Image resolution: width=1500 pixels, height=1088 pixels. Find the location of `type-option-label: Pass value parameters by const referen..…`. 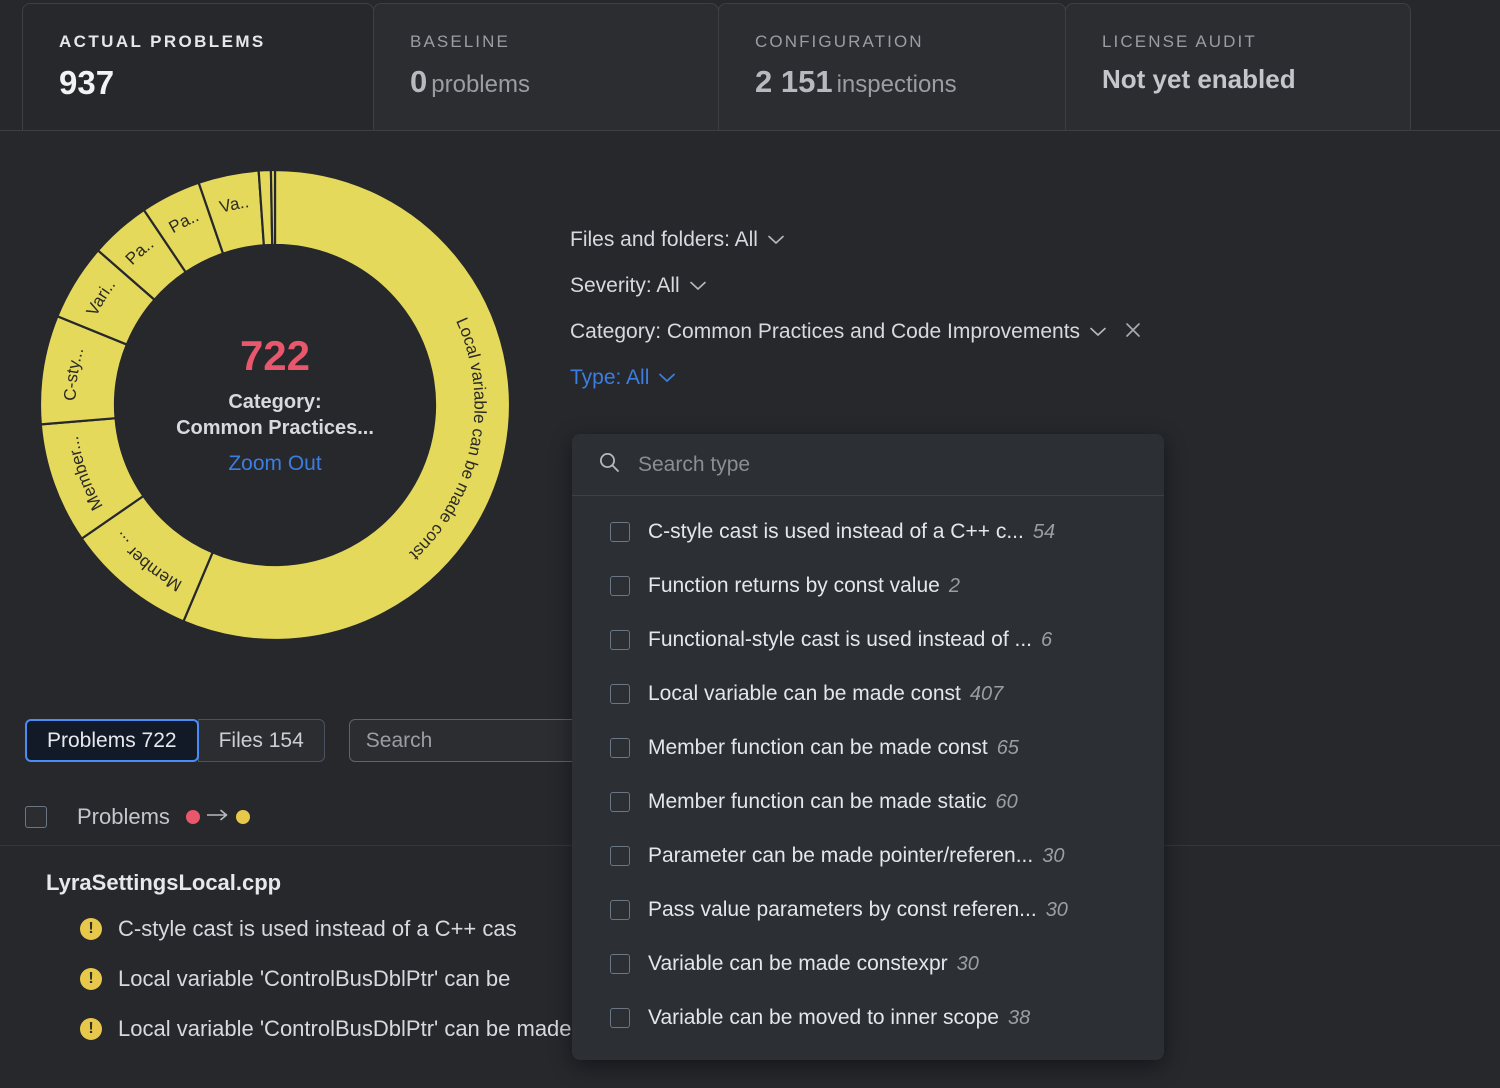

type-option-label: Pass value parameters by const referen..… is located at coordinates (842, 909).